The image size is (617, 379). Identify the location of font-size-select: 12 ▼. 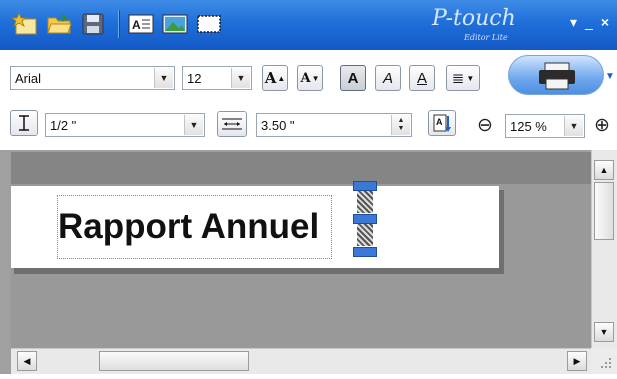
(217, 78).